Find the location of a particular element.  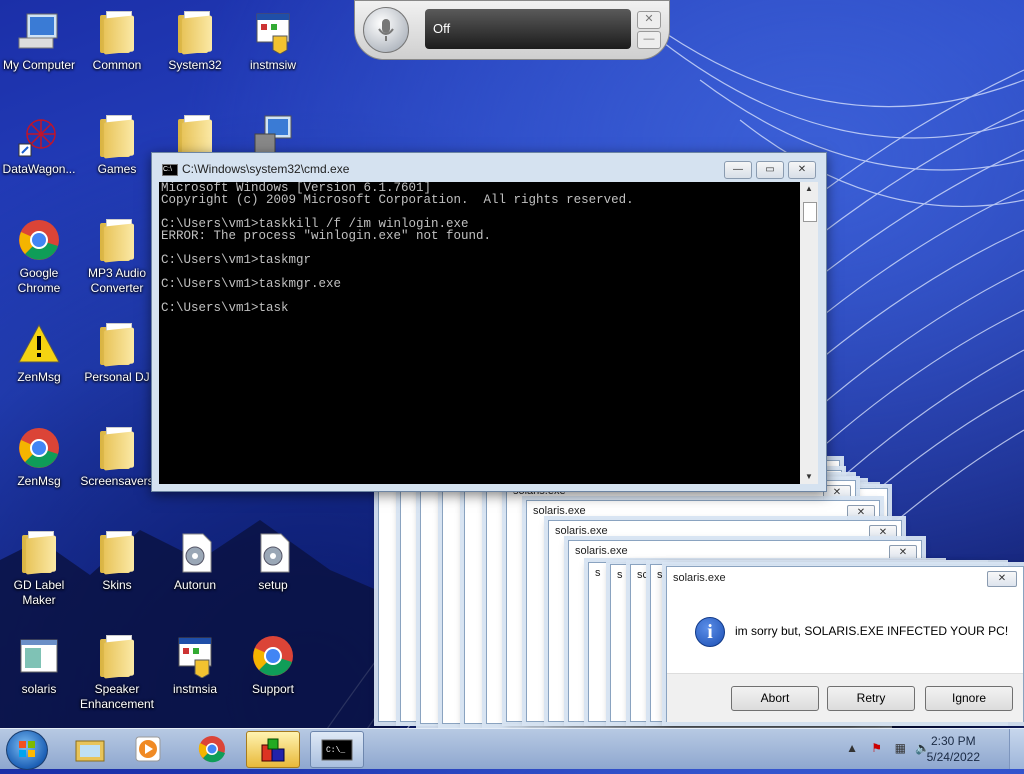

desktop-icon-system32: System32 is located at coordinates (195, 40).